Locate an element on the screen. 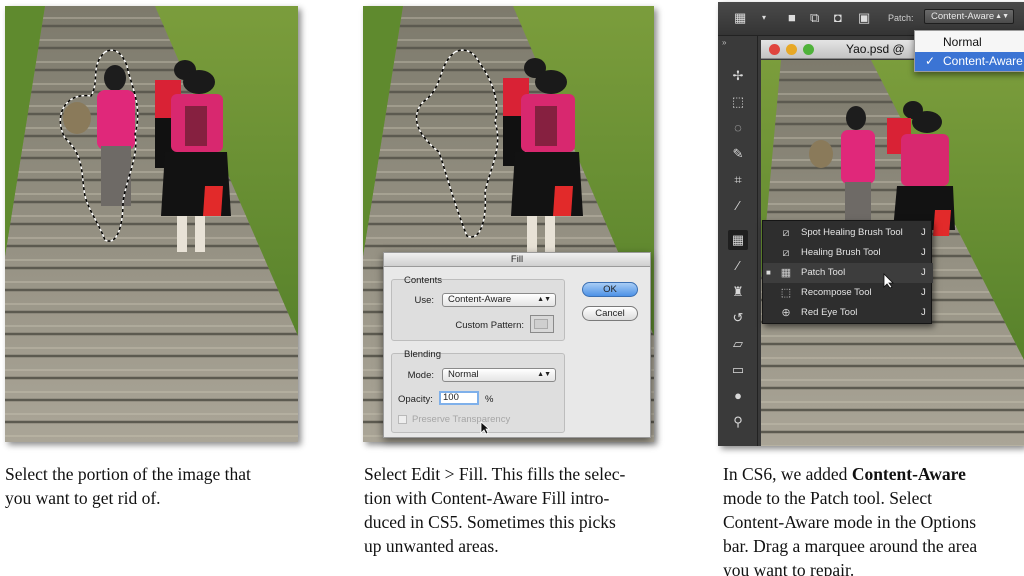 This screenshot has height=576, width=1024. patch-tool-preset-icon: ▦ is located at coordinates (740, 18).